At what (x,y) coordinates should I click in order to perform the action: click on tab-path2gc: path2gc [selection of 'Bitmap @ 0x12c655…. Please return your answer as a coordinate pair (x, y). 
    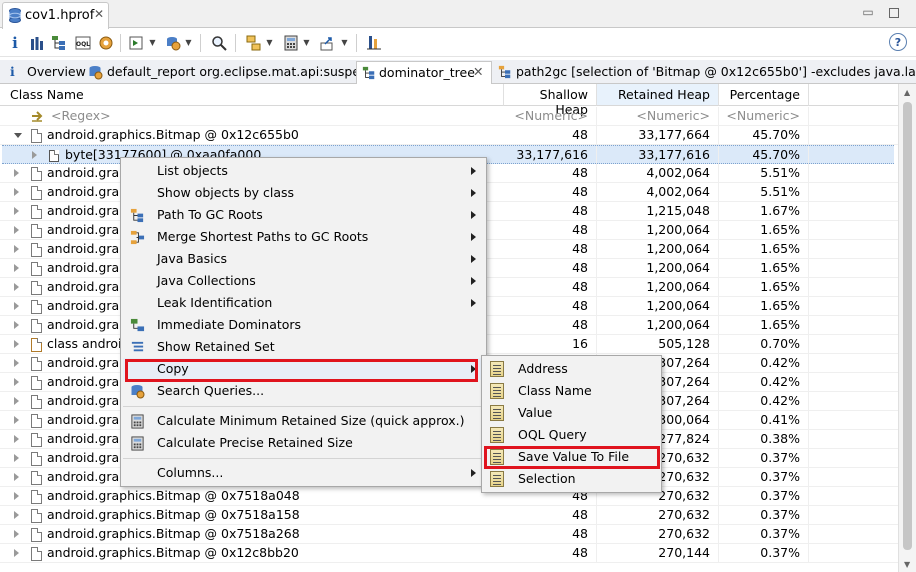
    Looking at the image, I should click on (705, 72).